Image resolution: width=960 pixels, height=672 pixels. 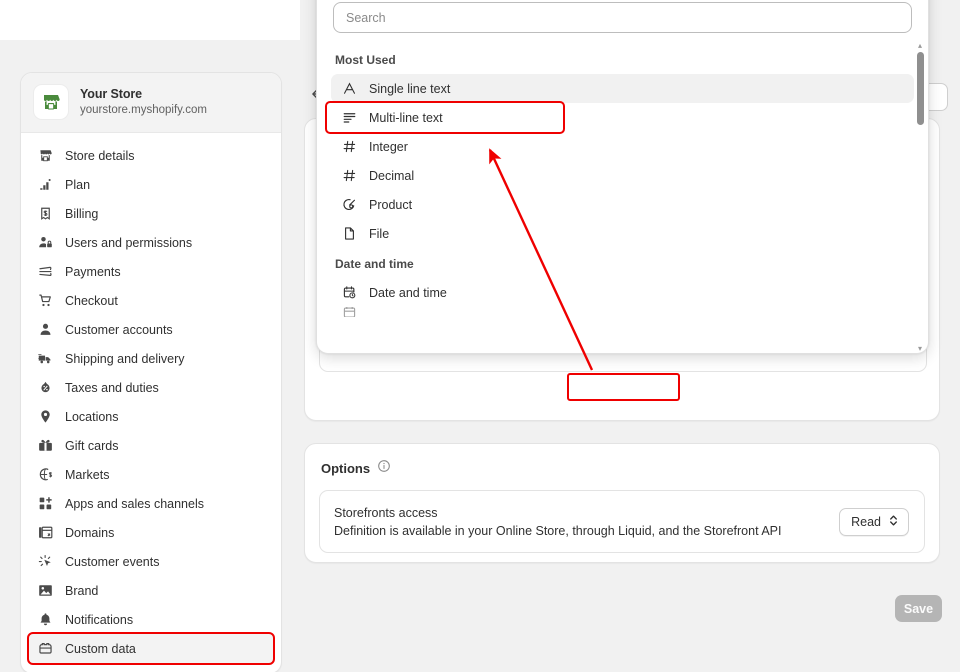 I want to click on calendar-clock-icon, so click(x=349, y=293).